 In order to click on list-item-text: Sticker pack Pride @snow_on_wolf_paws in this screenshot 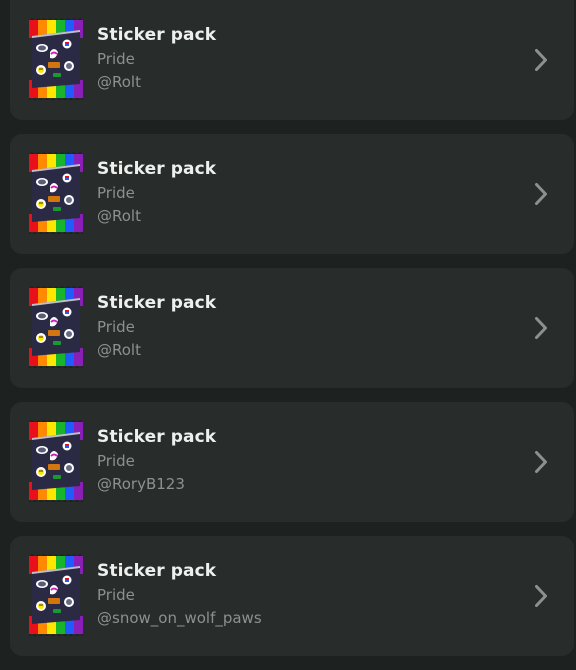, I will do `click(179, 594)`.